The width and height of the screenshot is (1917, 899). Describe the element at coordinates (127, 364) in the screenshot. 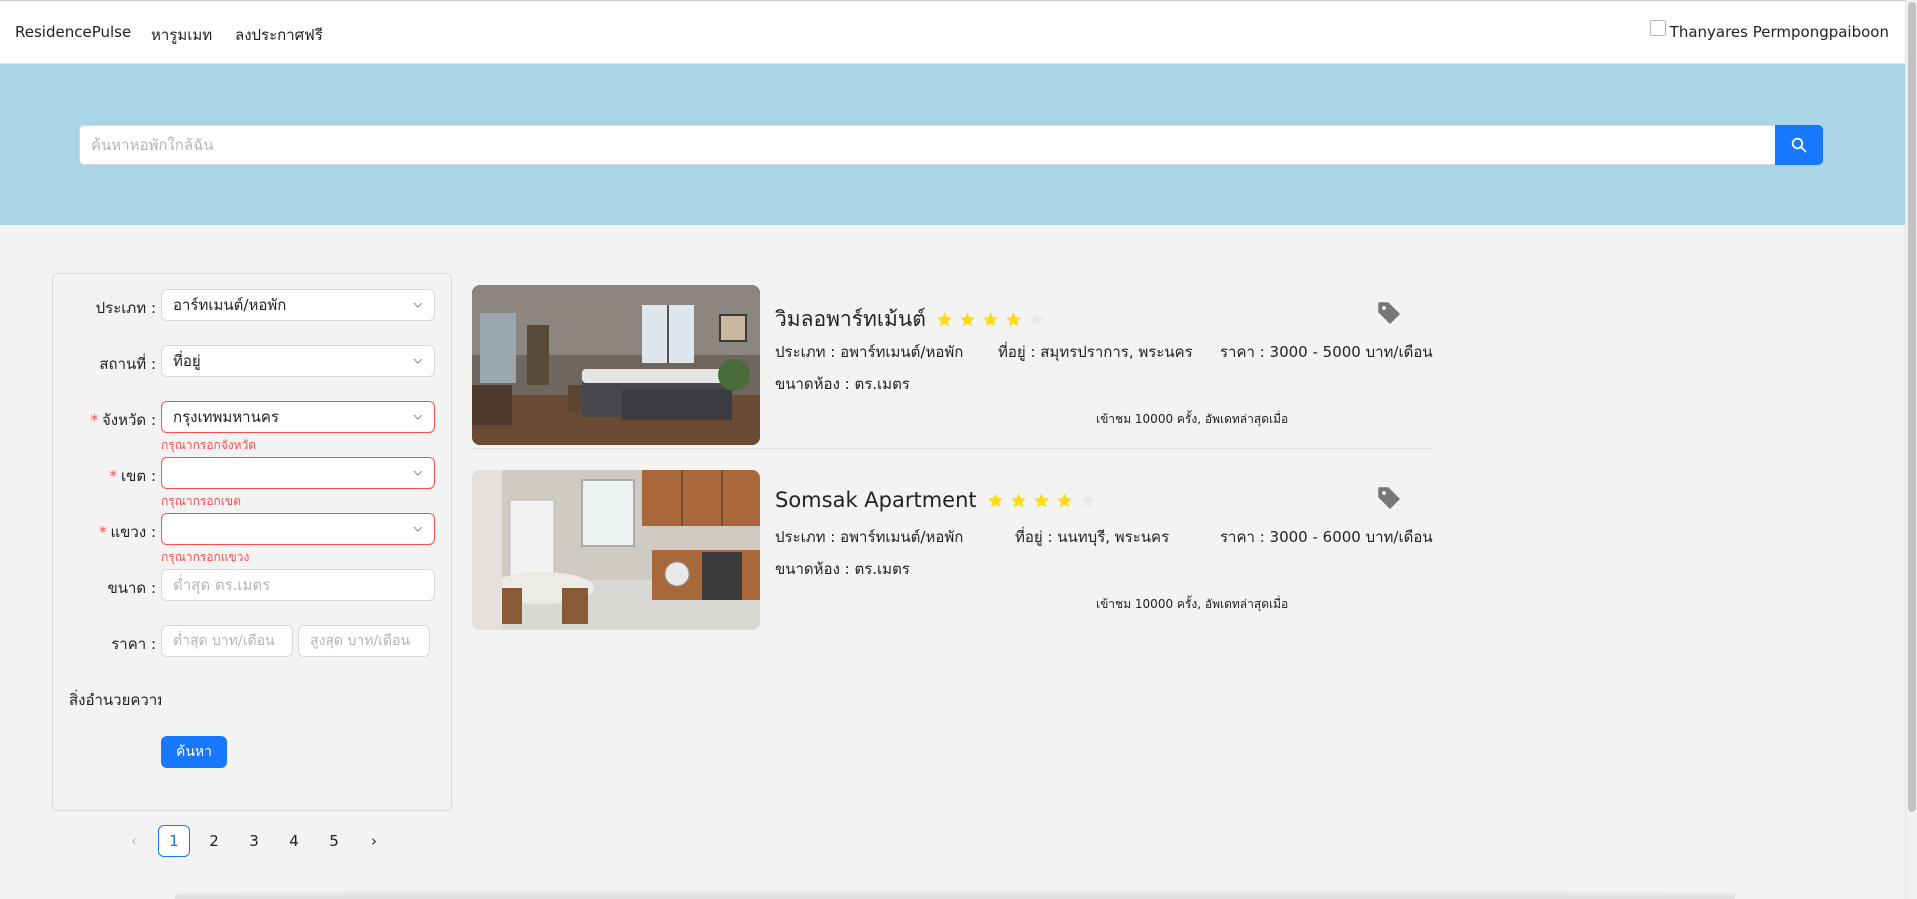

I see `place-label: สถานที่ :` at that location.